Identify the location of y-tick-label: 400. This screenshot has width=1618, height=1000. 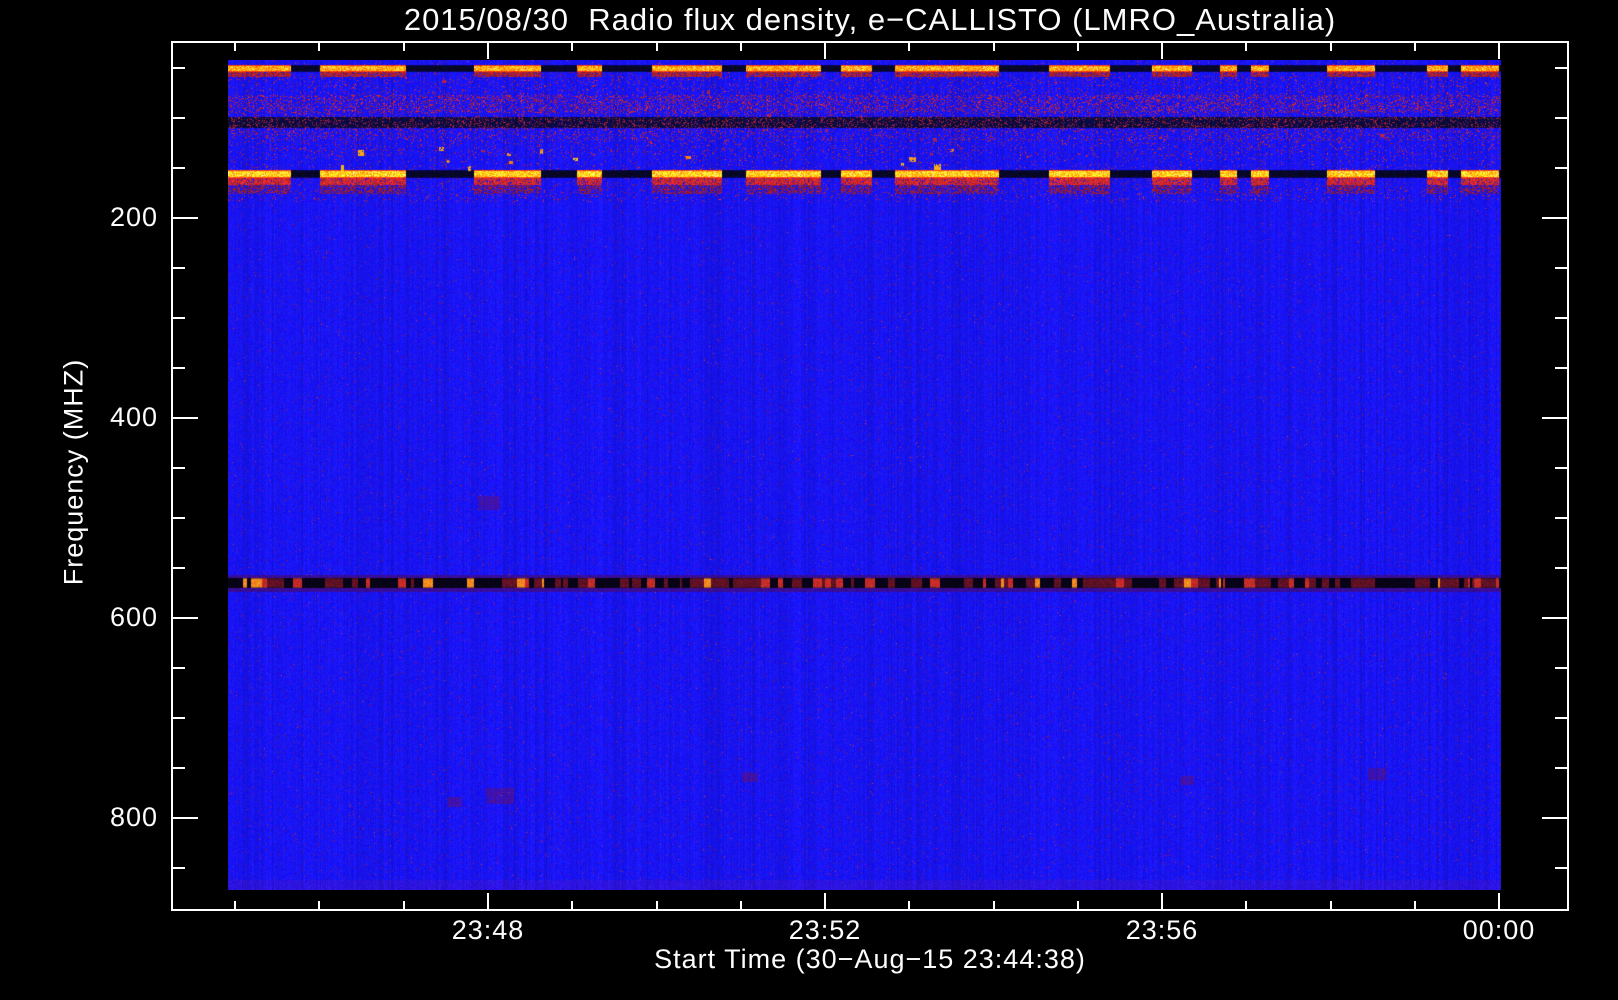
(133, 417).